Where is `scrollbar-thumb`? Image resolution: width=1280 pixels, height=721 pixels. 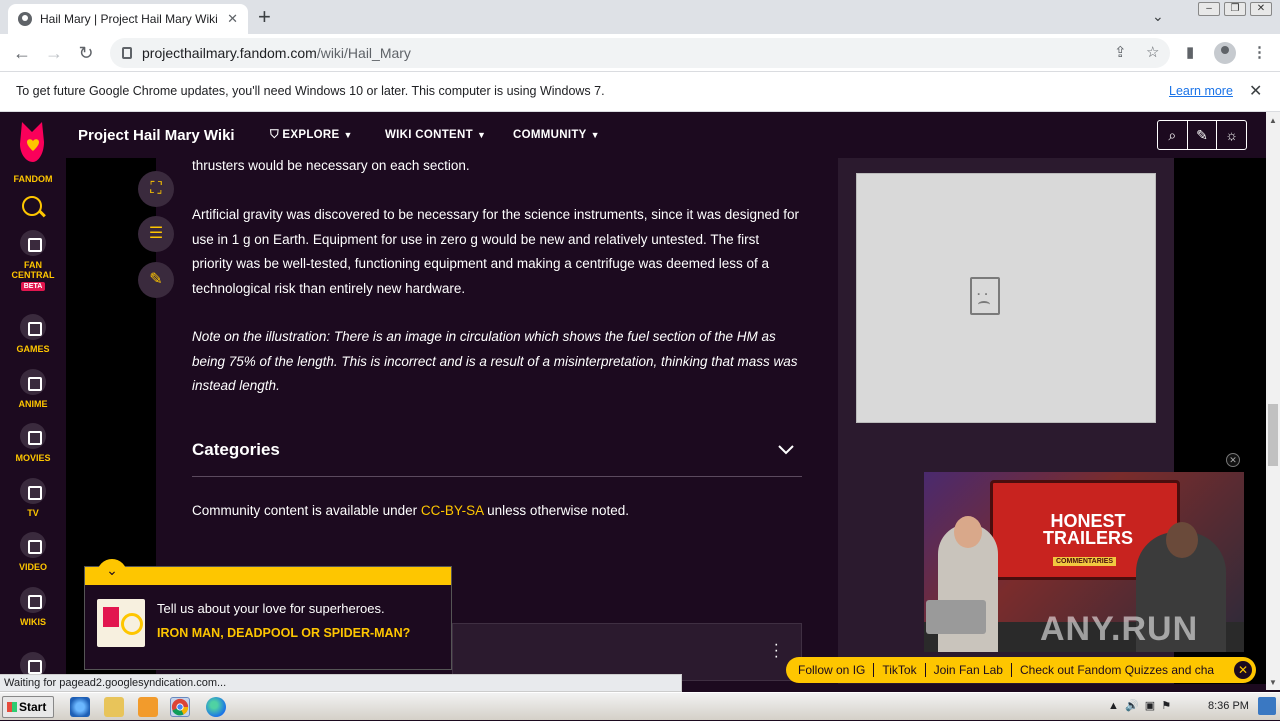 scrollbar-thumb is located at coordinates (1273, 435).